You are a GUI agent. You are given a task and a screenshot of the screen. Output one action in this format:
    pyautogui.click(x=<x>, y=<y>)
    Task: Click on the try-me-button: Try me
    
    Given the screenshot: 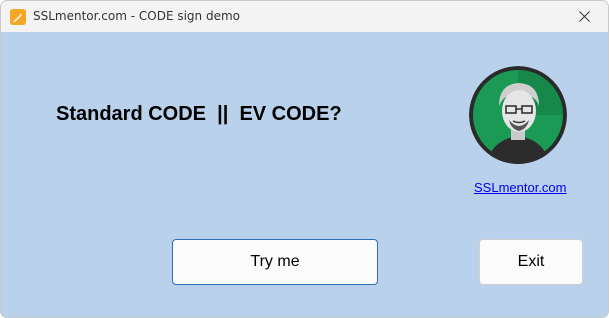 What is the action you would take?
    pyautogui.click(x=275, y=262)
    